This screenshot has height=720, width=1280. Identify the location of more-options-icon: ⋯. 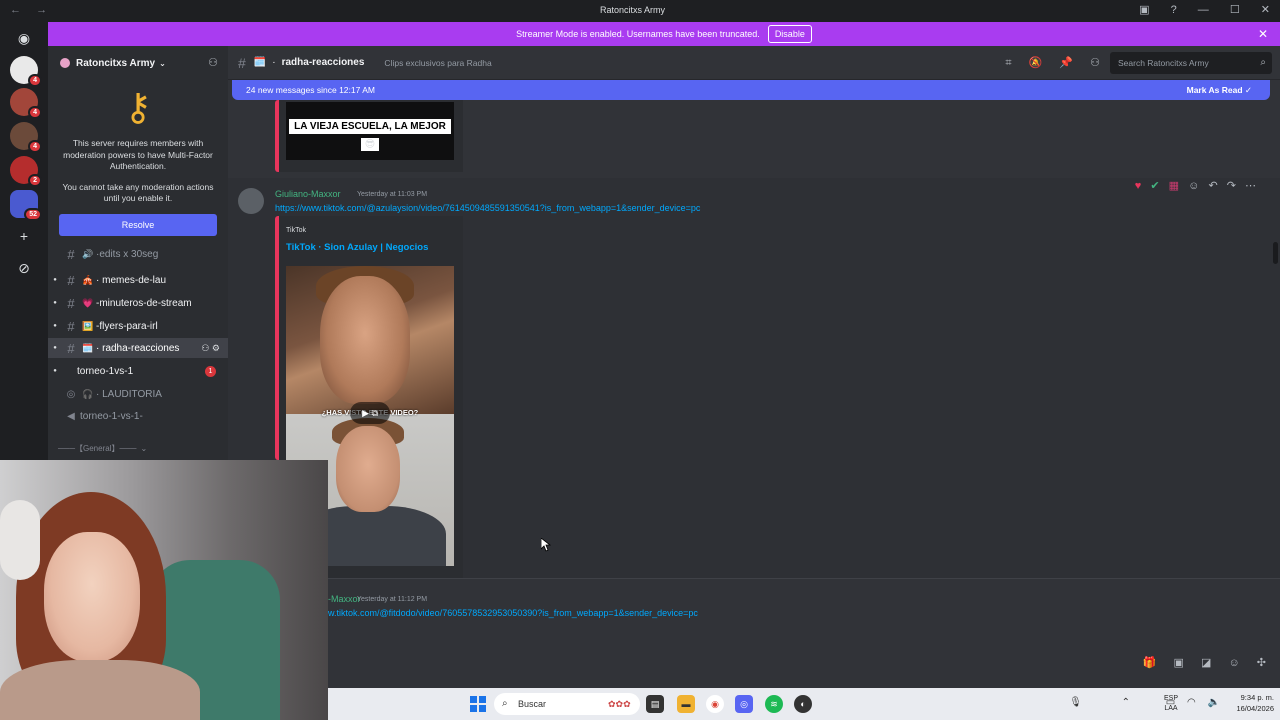
(1250, 186).